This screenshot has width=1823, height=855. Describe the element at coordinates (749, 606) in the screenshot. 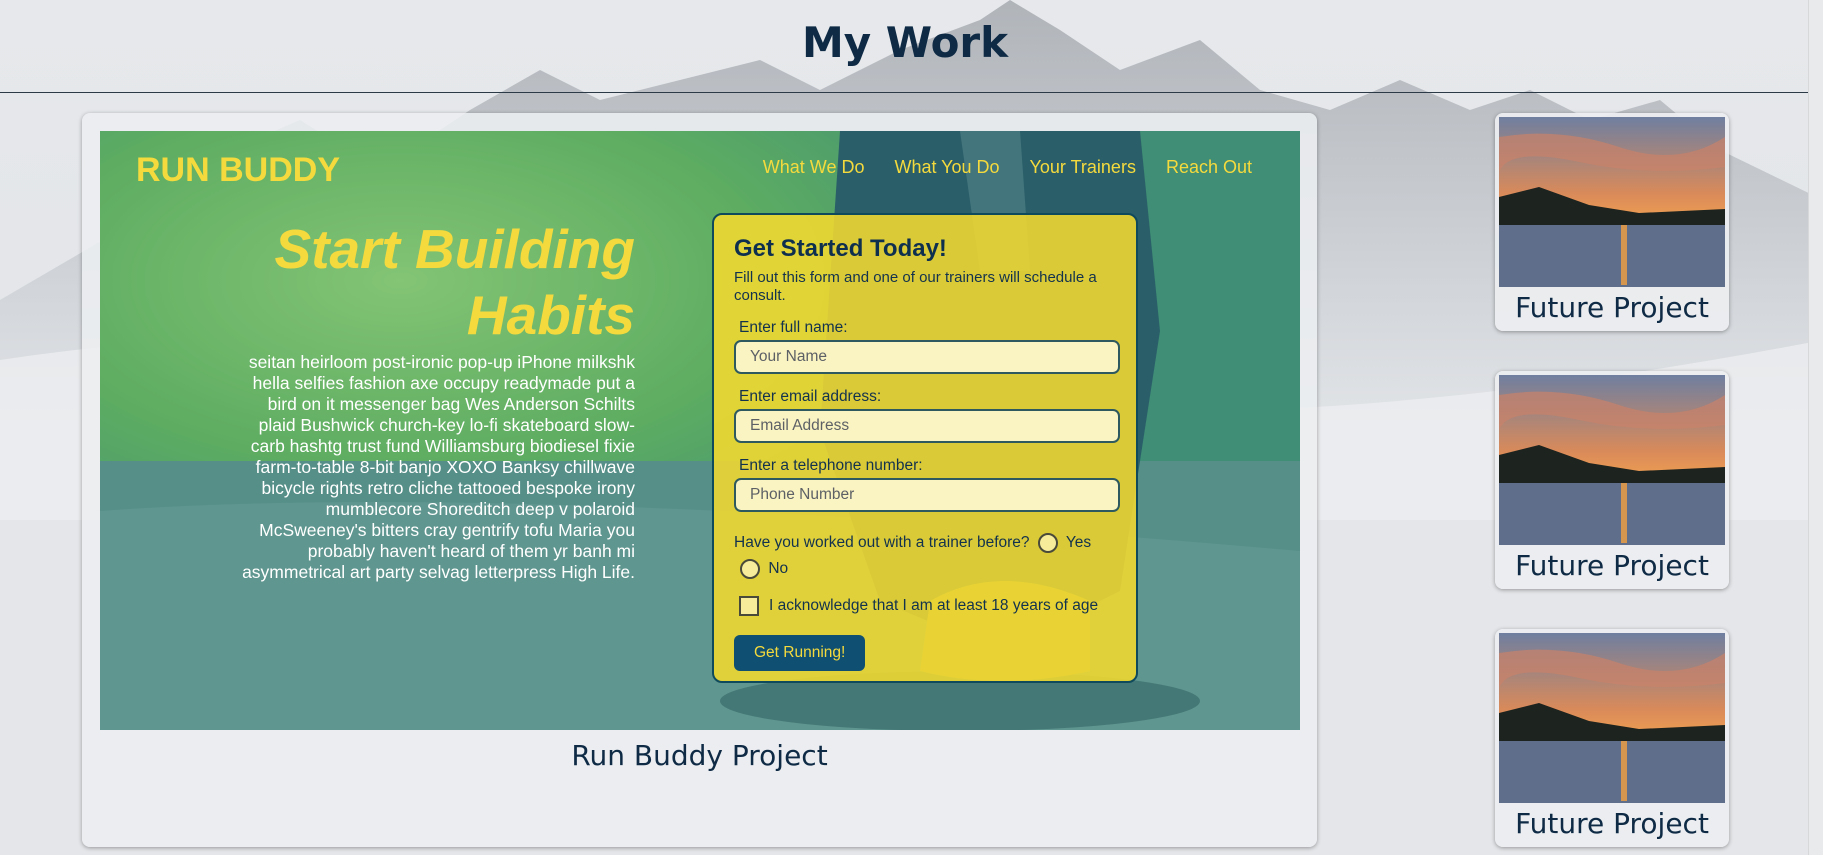

I see `age-checkbox` at that location.